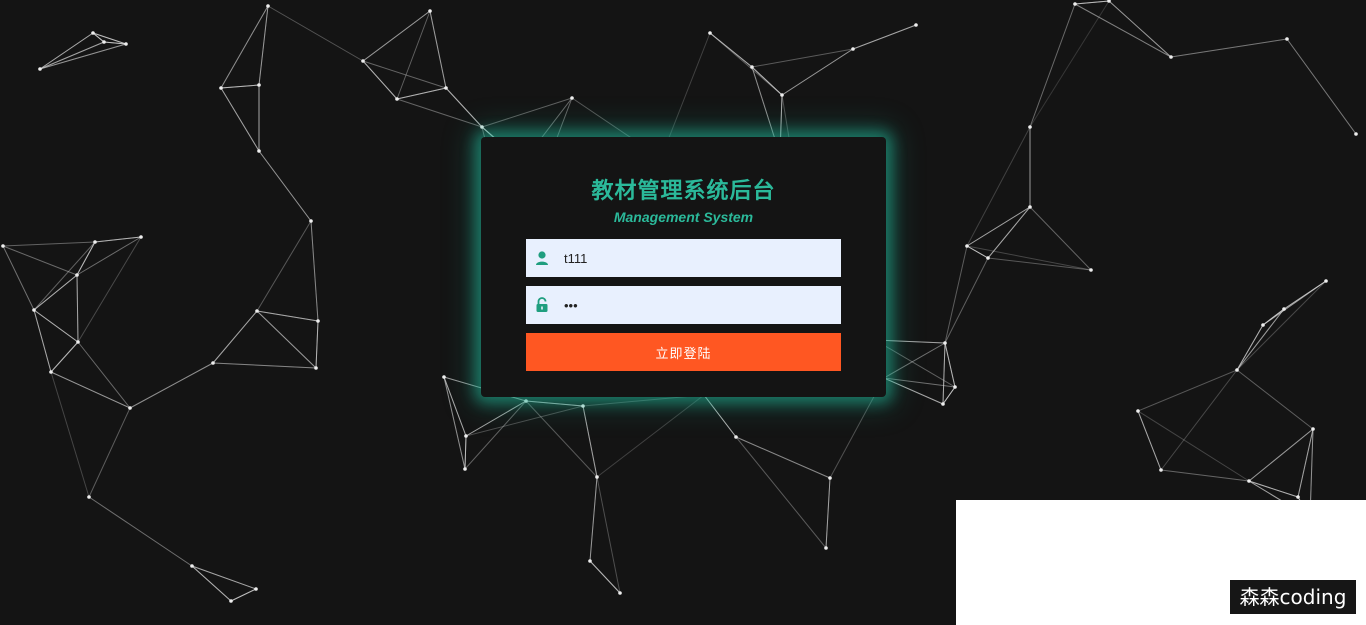 The image size is (1366, 625). I want to click on password-input, so click(699, 305).